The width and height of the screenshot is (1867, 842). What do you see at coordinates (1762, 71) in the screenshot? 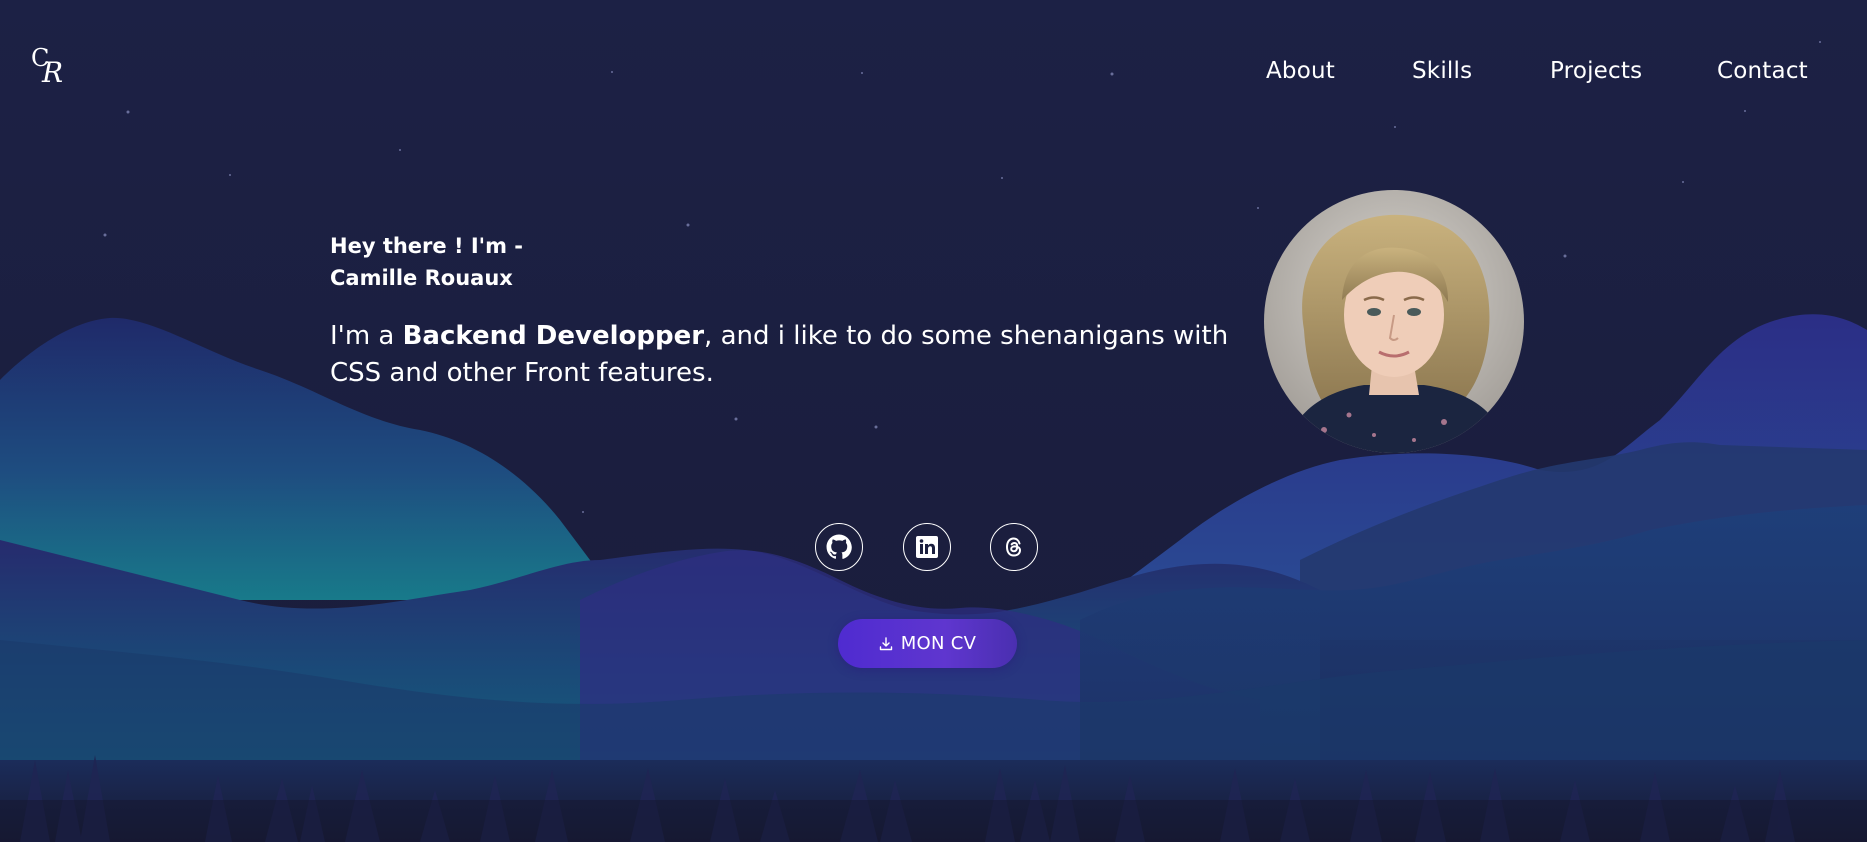
I see `nav-link-contact: Contact` at bounding box center [1762, 71].